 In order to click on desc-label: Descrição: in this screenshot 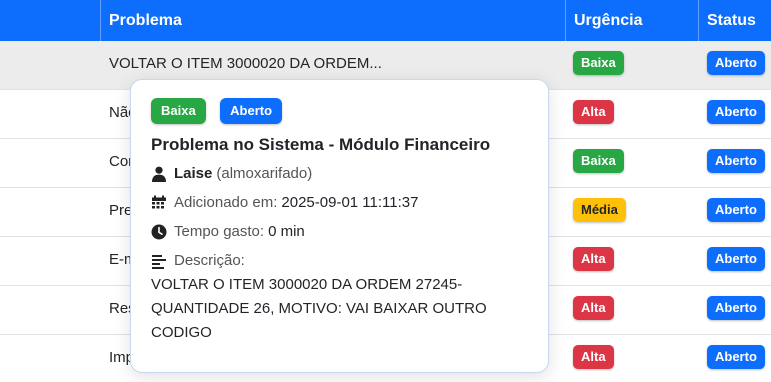, I will do `click(209, 260)`.